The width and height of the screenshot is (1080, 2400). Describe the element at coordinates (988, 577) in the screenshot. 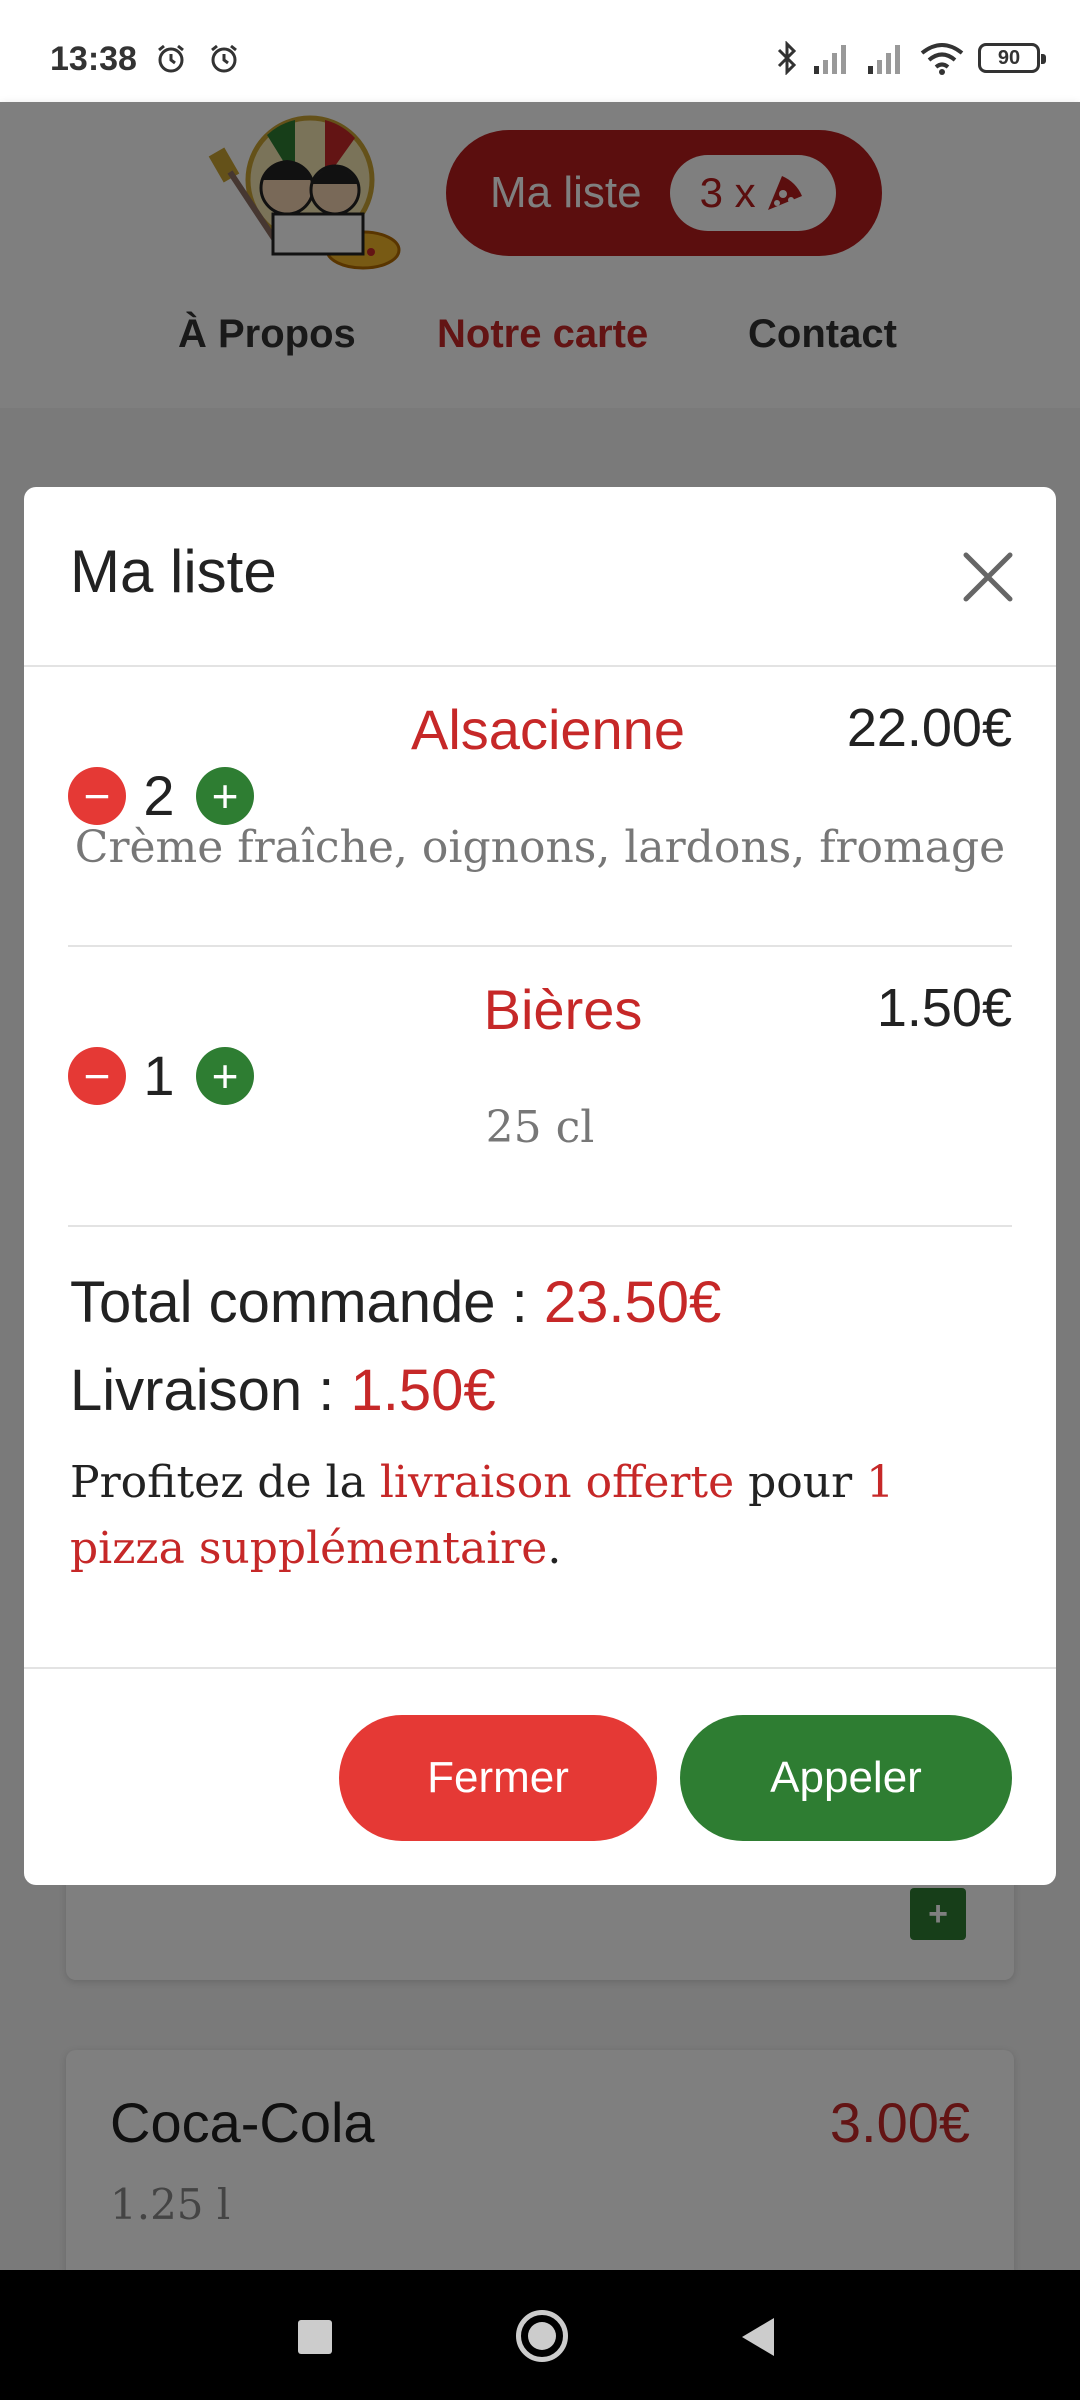

I see `close-icon` at that location.